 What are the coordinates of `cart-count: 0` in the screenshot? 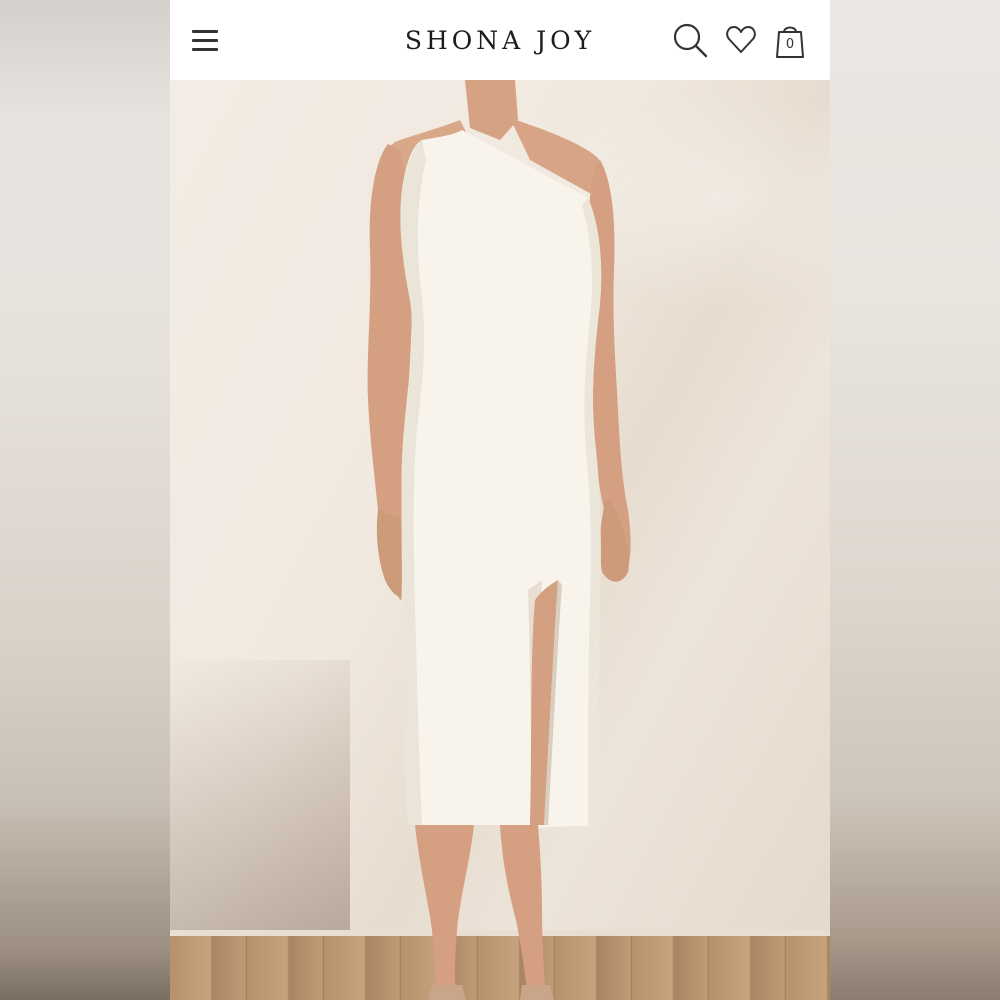 It's located at (790, 44).